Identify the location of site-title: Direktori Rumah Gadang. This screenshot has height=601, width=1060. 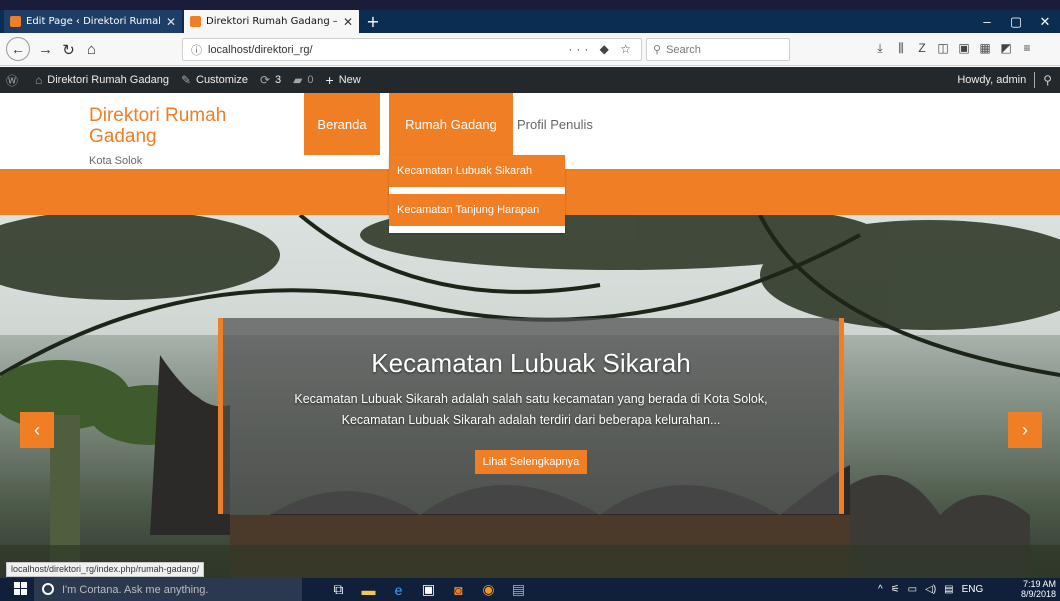
(184, 126).